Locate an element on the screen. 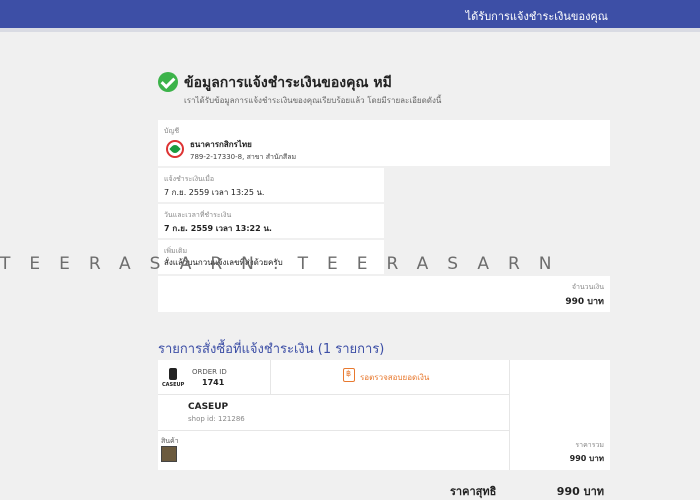 This screenshot has width=700, height=500. top-bar-shadow is located at coordinates (350, 30).